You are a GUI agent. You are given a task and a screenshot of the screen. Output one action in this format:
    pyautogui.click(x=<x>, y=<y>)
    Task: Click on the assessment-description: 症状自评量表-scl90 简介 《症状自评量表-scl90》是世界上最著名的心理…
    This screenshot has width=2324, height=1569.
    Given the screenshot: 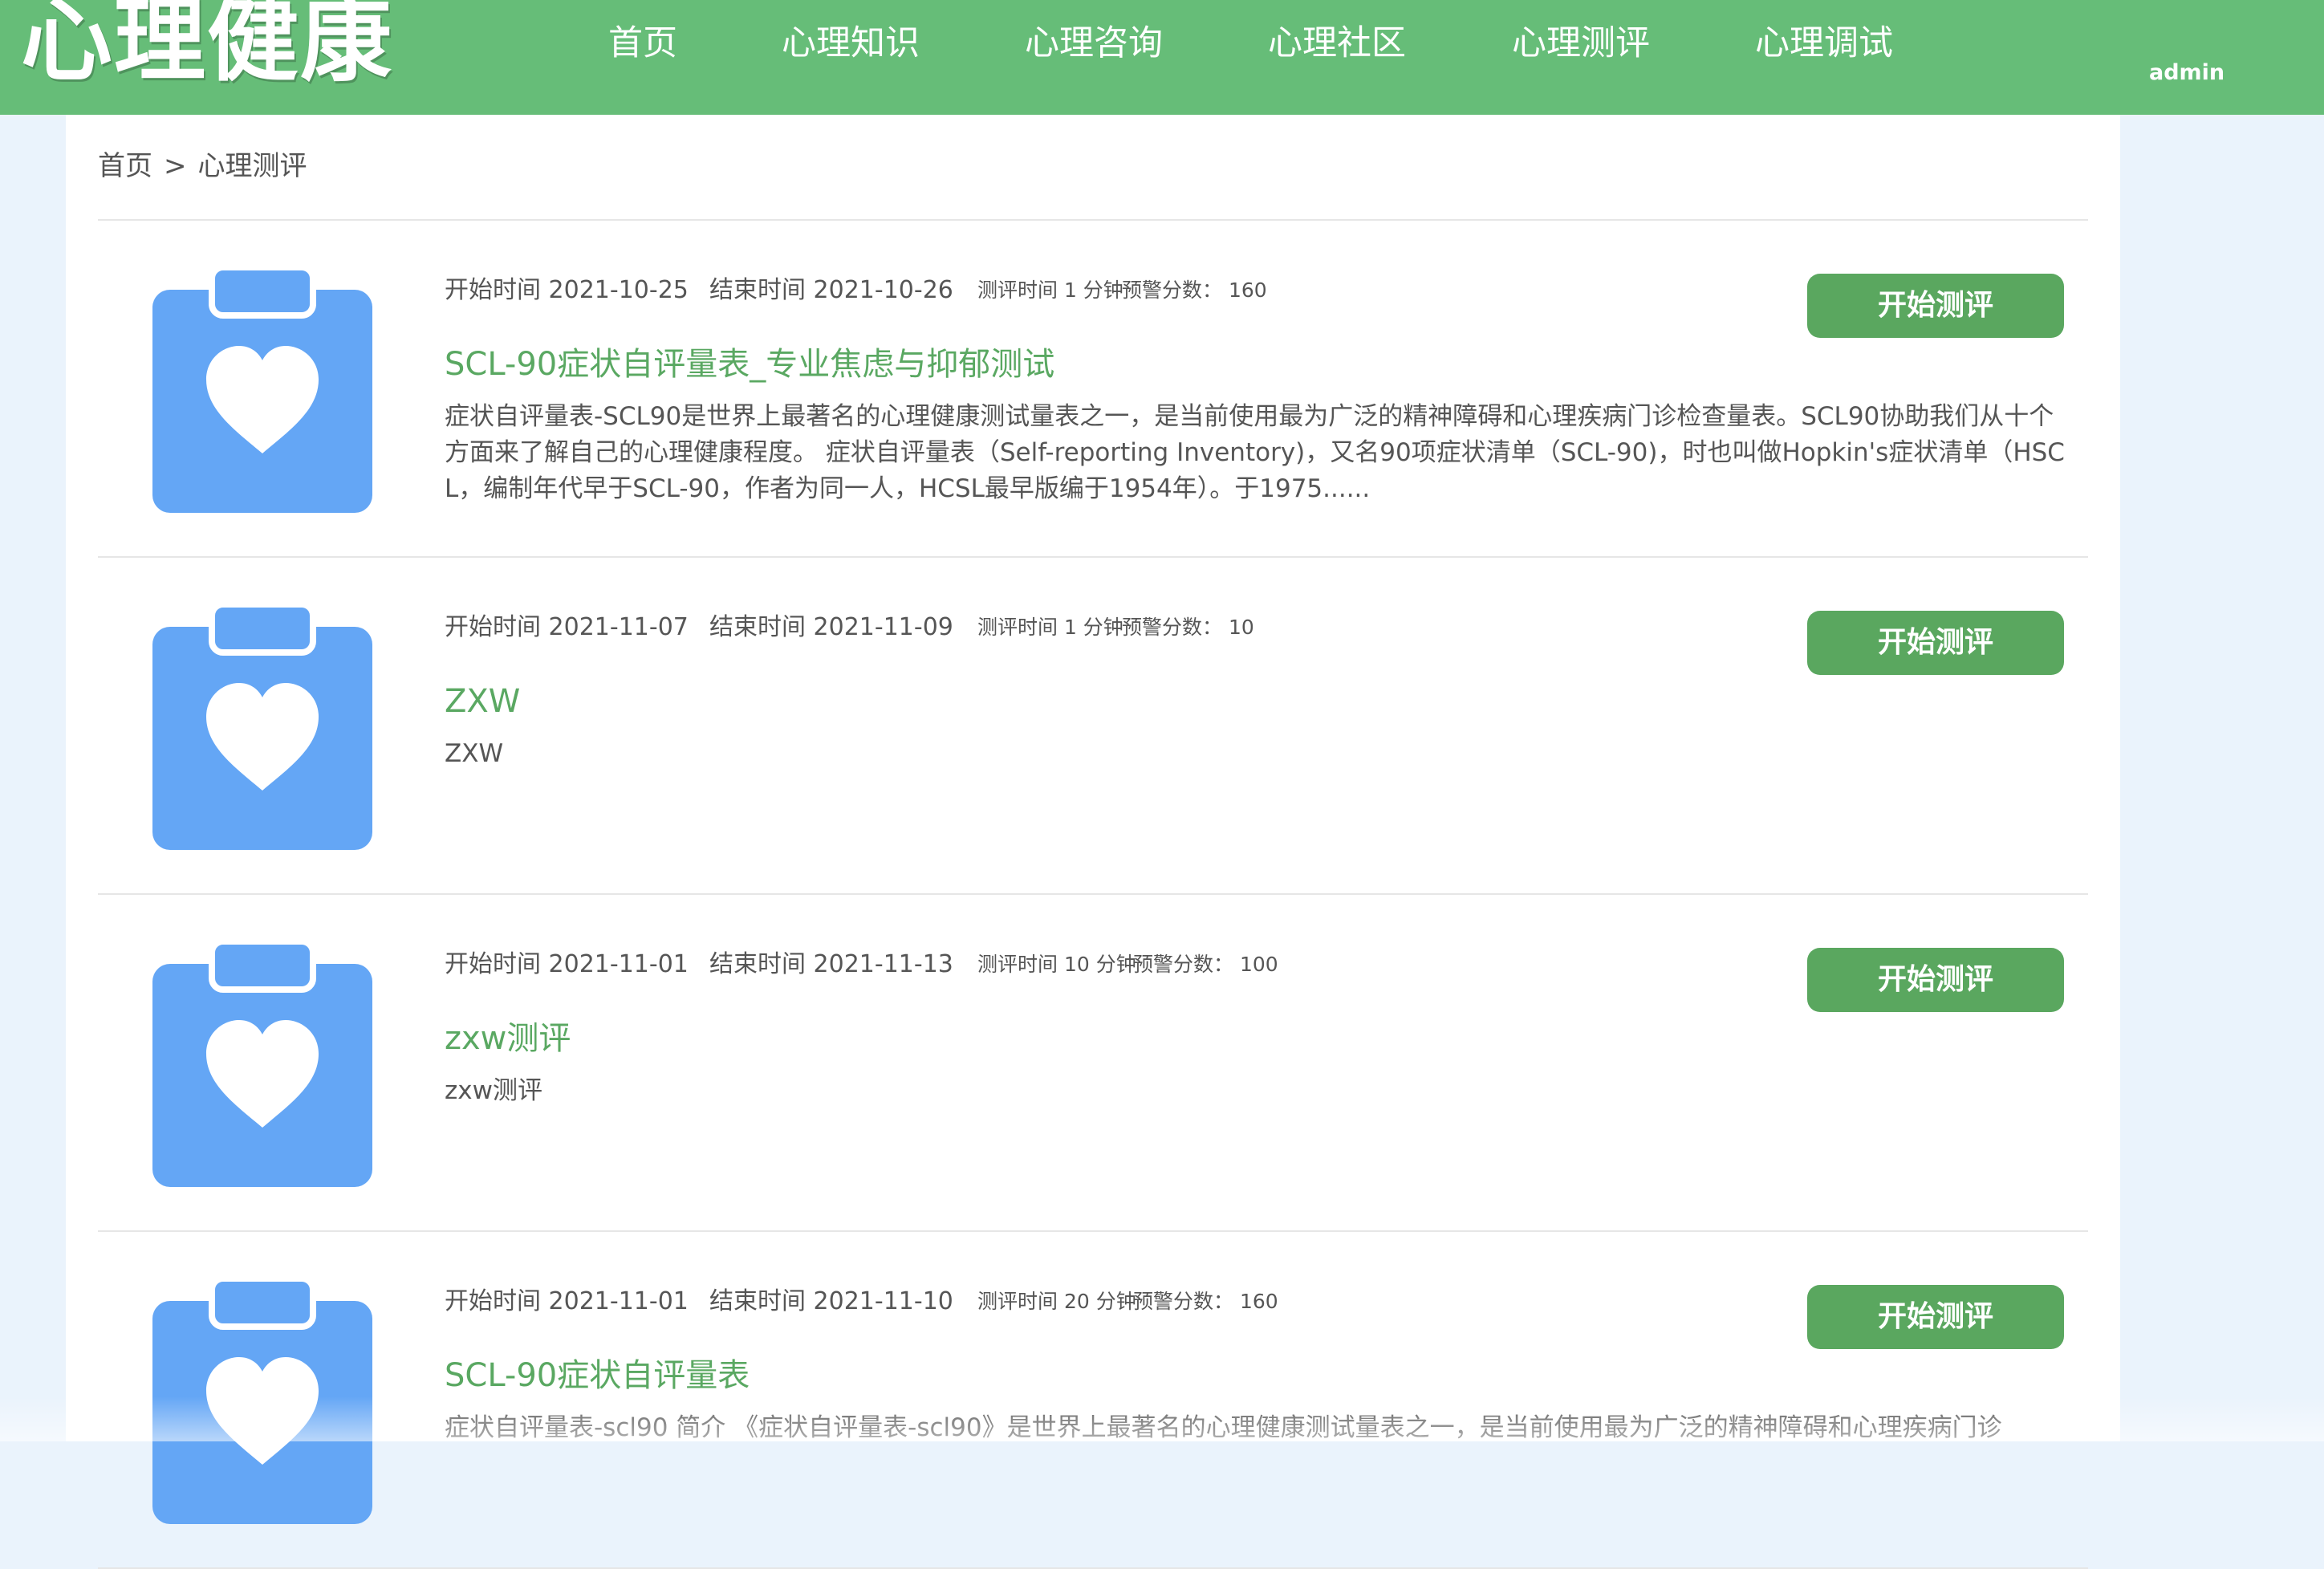 What is the action you would take?
    pyautogui.click(x=1223, y=1427)
    